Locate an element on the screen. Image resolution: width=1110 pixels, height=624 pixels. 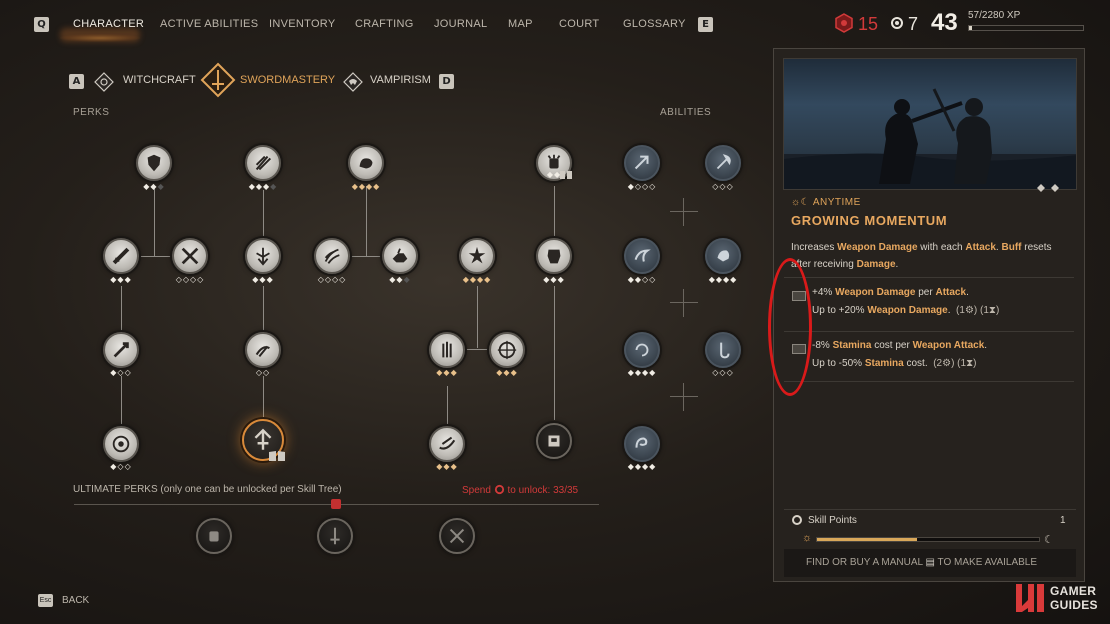
tree-tab-witchcraft: WITCHCRAFT is located at coordinates (159, 80).